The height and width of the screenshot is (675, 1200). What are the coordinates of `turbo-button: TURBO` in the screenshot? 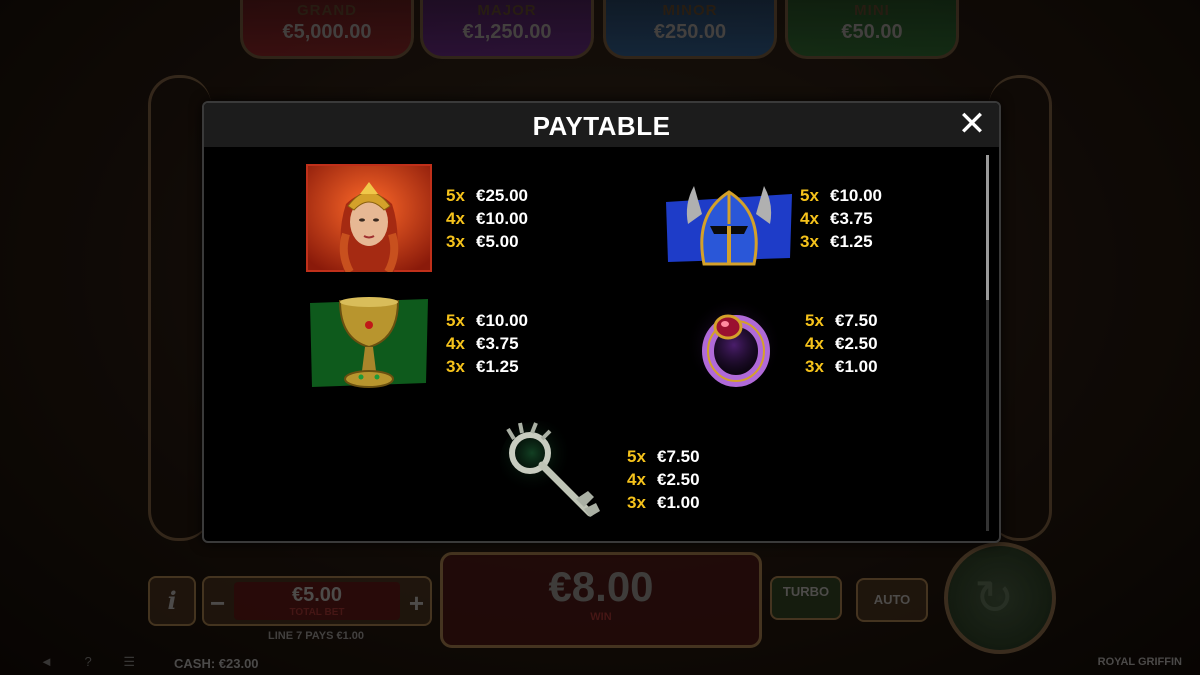 It's located at (806, 598).